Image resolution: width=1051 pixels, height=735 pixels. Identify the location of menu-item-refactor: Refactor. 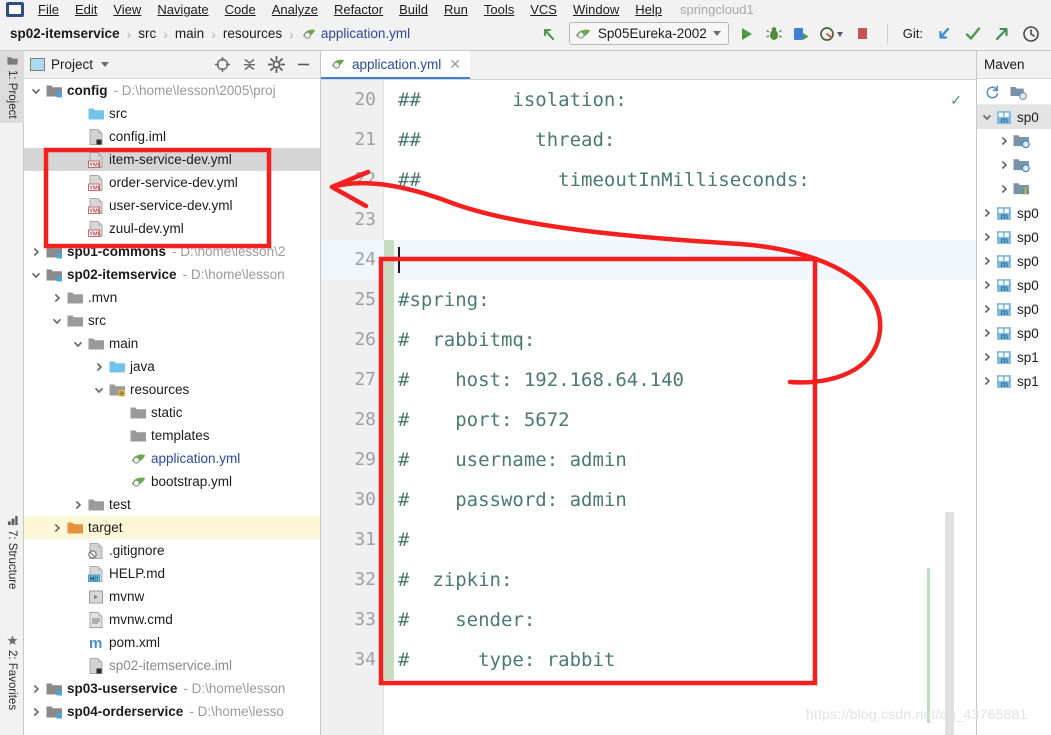
(358, 9).